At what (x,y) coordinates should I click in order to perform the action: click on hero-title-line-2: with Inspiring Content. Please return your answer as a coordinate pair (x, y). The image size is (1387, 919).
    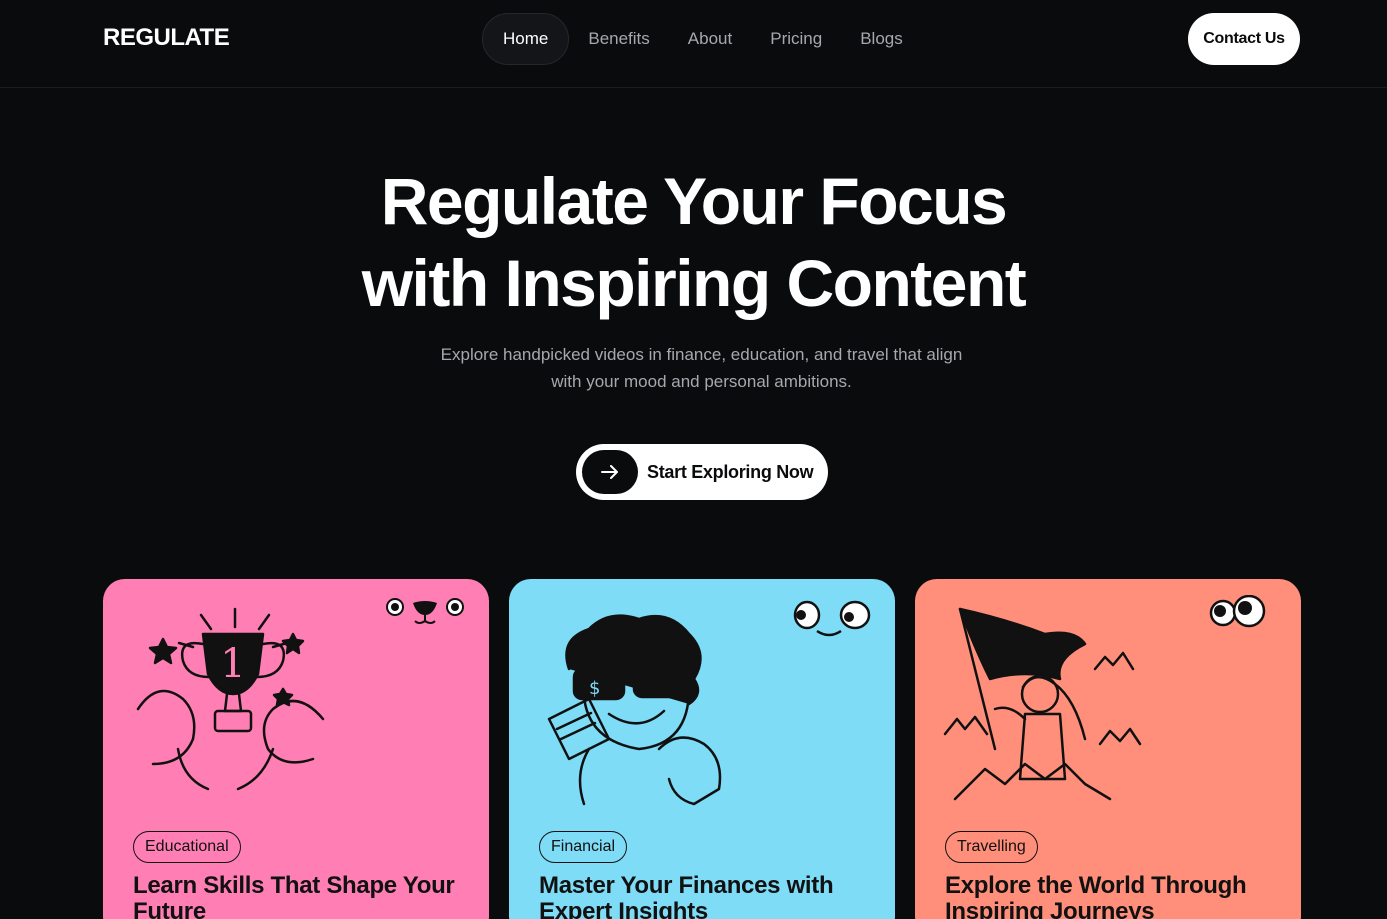
    Looking at the image, I should click on (694, 283).